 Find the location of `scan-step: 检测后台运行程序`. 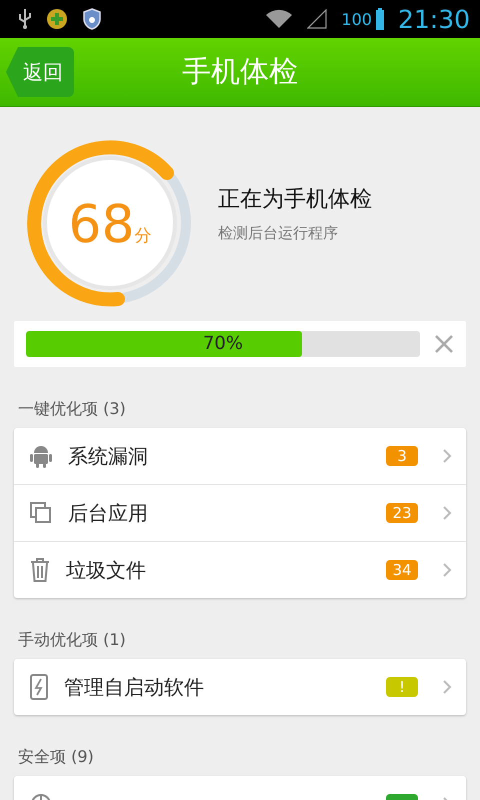

scan-step: 检测后台运行程序 is located at coordinates (295, 233).